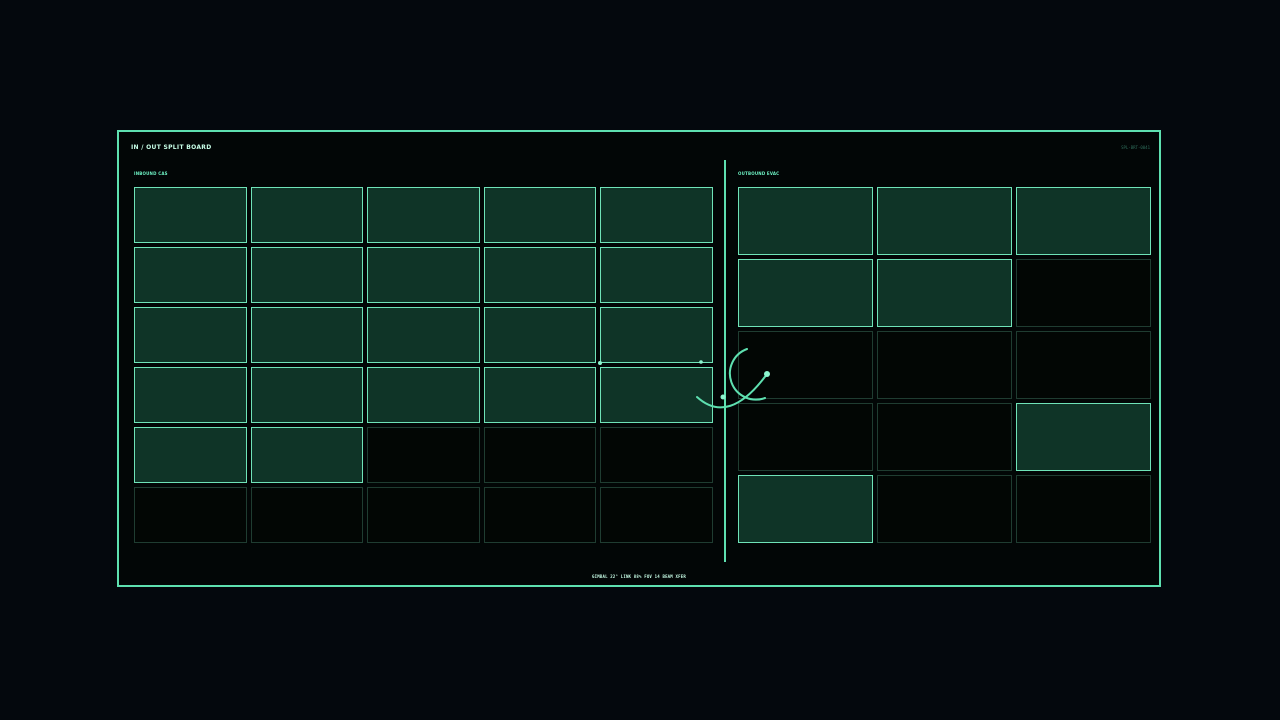 The image size is (1280, 720). Describe the element at coordinates (701, 362) in the screenshot. I see `gauge-start-dot` at that location.